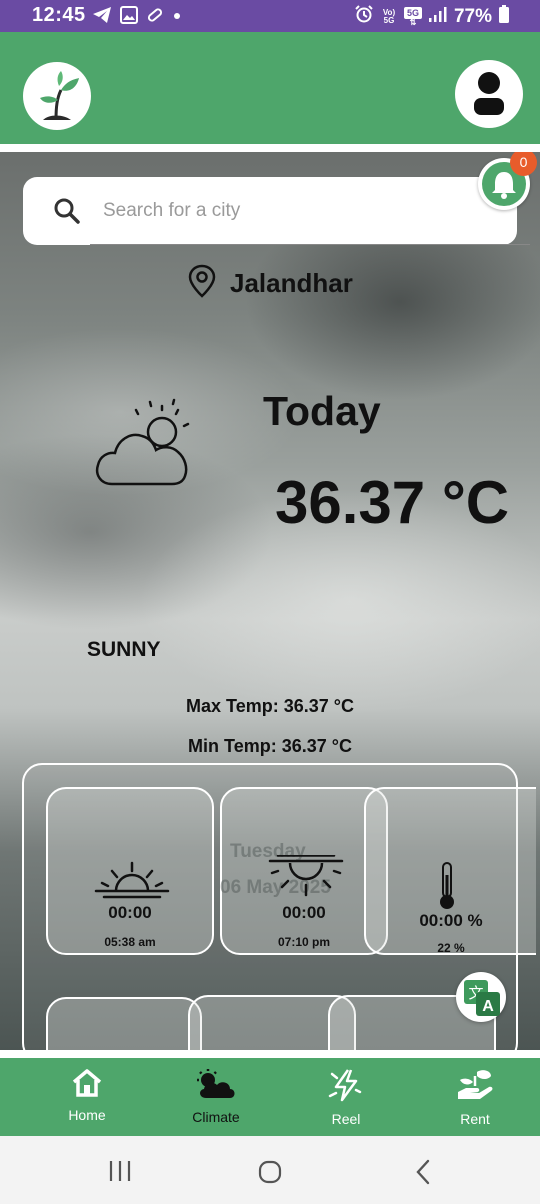  What do you see at coordinates (59, 15) in the screenshot?
I see `status-time: 12:45` at bounding box center [59, 15].